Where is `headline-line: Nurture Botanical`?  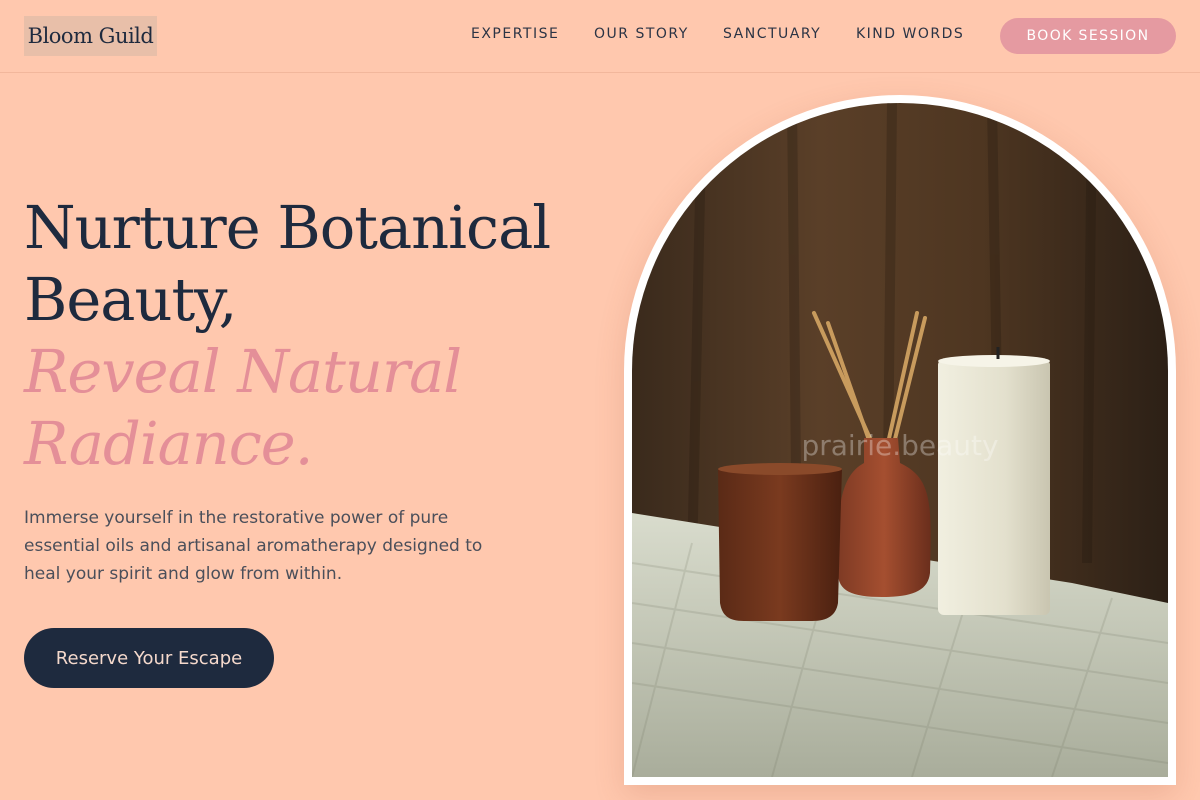
headline-line: Nurture Botanical is located at coordinates (287, 227).